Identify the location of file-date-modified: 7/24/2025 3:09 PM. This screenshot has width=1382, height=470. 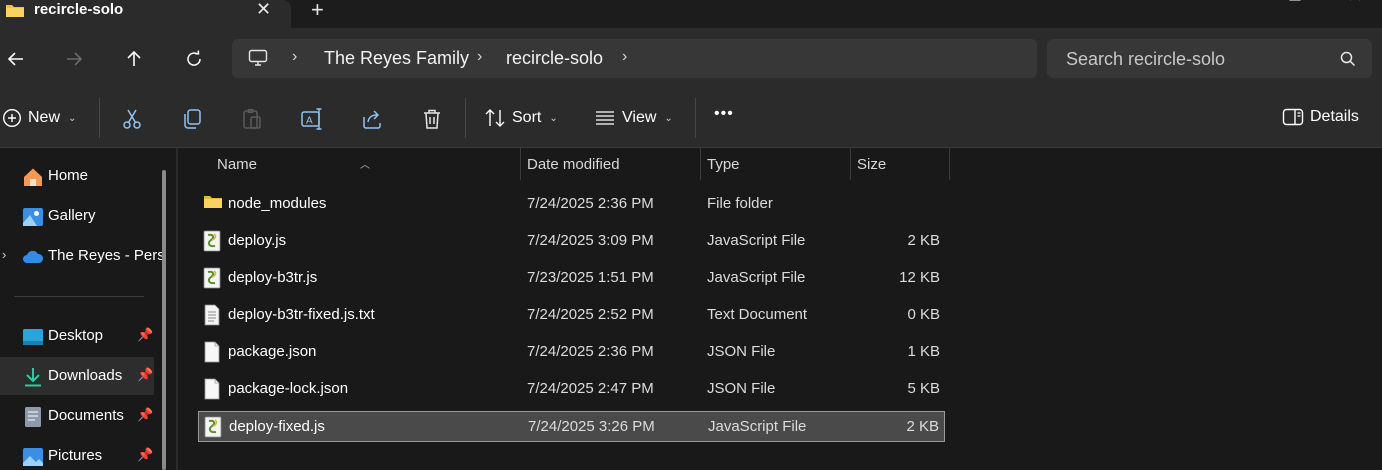
(590, 240).